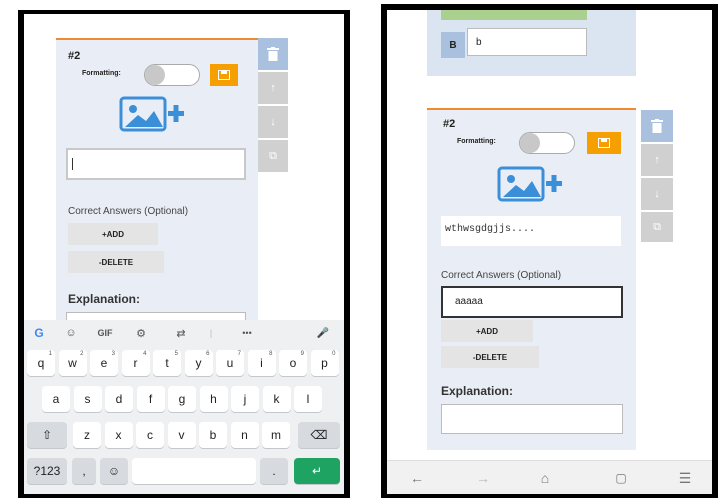 This screenshot has height=501, width=718. Describe the element at coordinates (72, 164) in the screenshot. I see `text-cursor` at that location.